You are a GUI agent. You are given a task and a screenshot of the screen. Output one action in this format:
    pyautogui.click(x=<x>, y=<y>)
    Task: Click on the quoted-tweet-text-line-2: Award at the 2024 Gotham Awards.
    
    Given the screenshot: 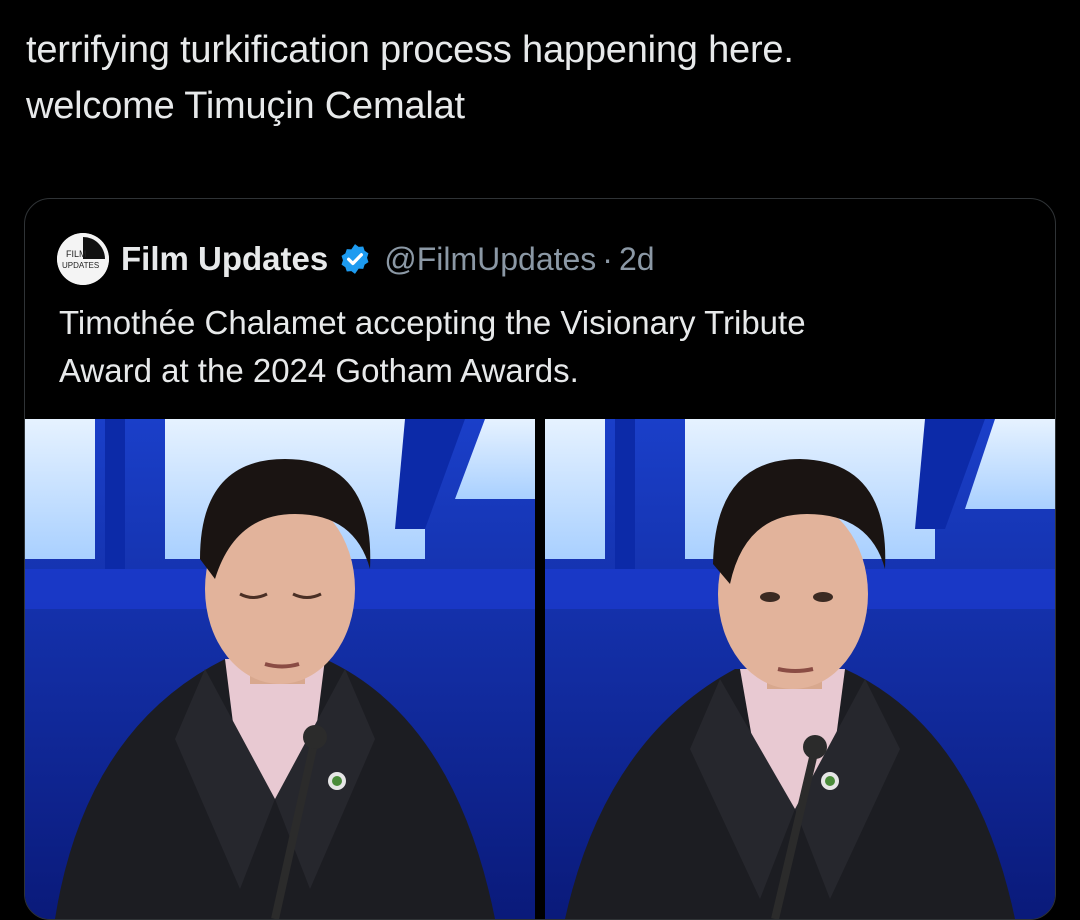 What is the action you would take?
    pyautogui.click(x=319, y=370)
    